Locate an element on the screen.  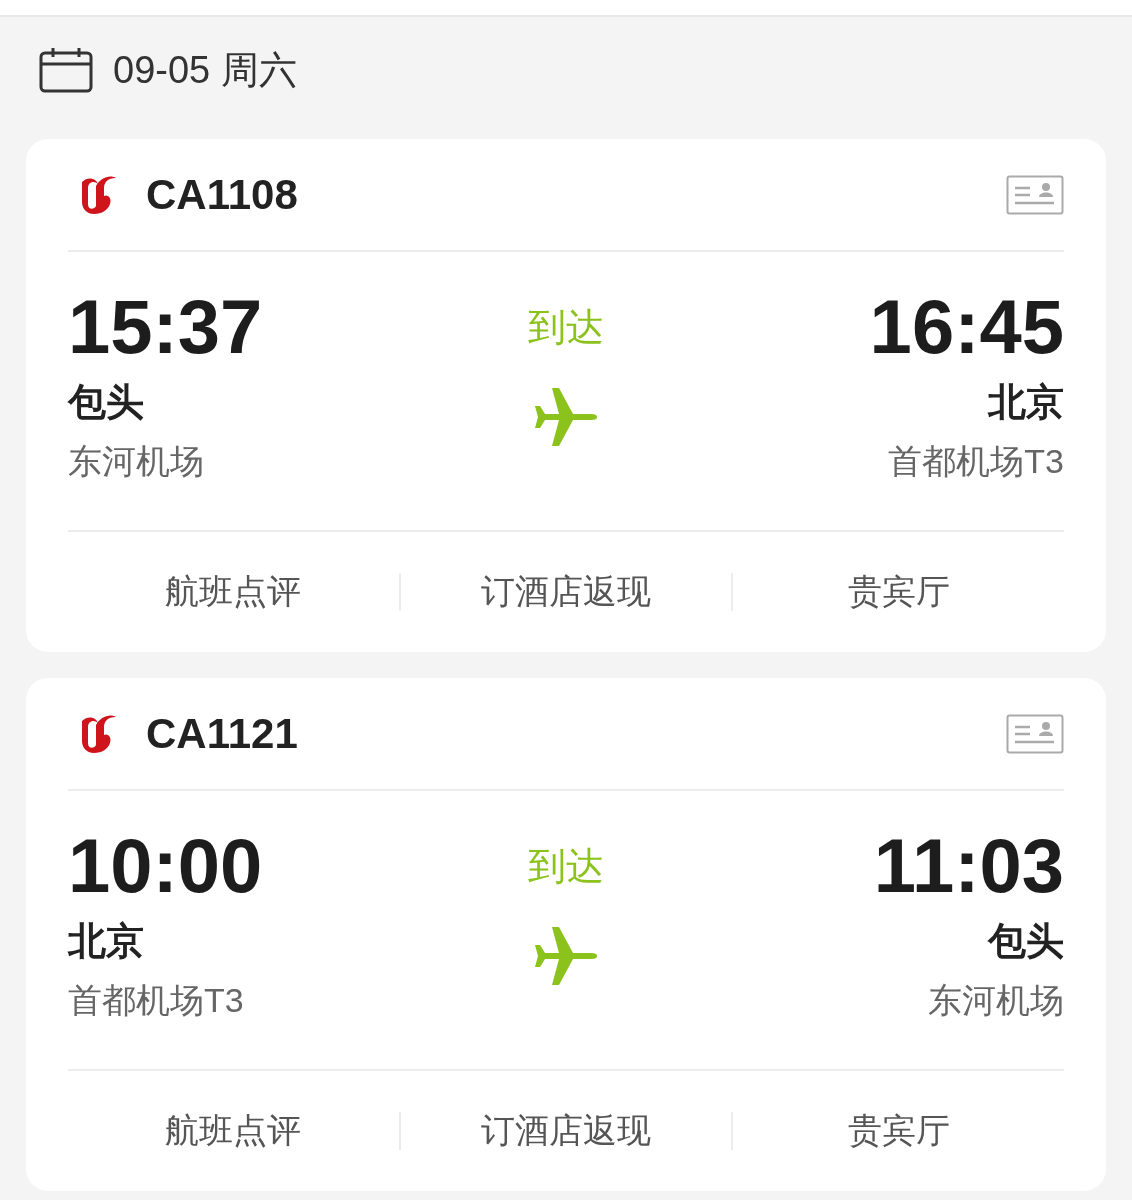
flight-number: CA1121 is located at coordinates (222, 733).